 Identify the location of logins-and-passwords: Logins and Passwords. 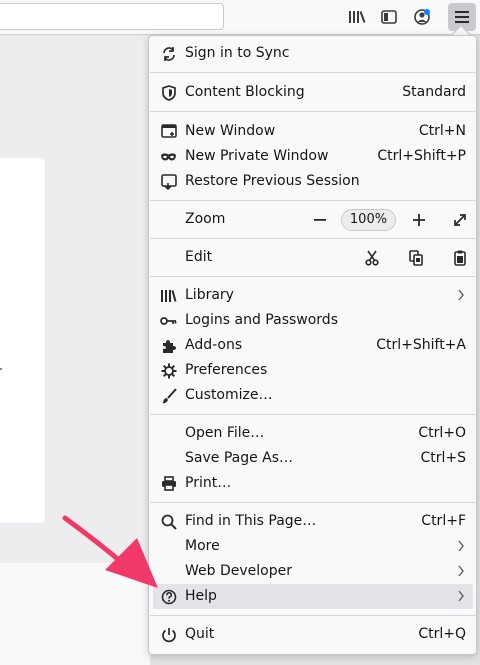
(313, 320).